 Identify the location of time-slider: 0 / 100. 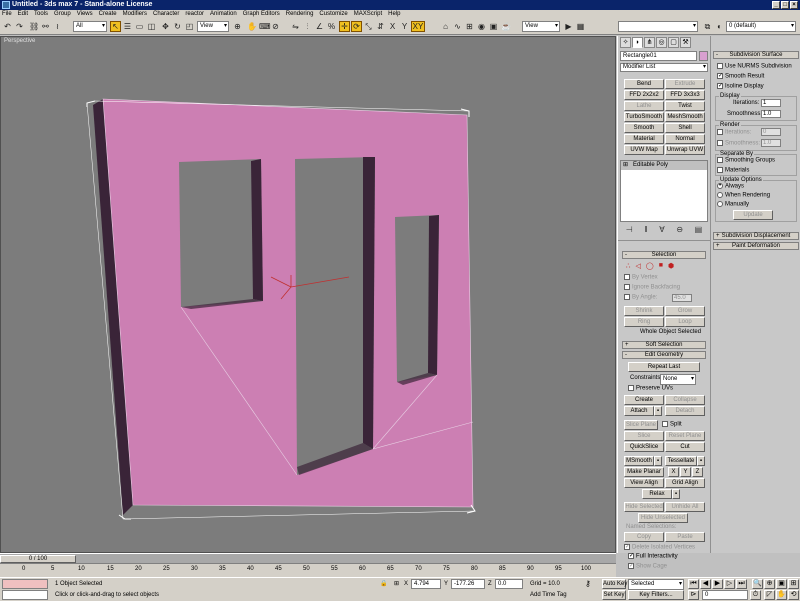
(308, 558).